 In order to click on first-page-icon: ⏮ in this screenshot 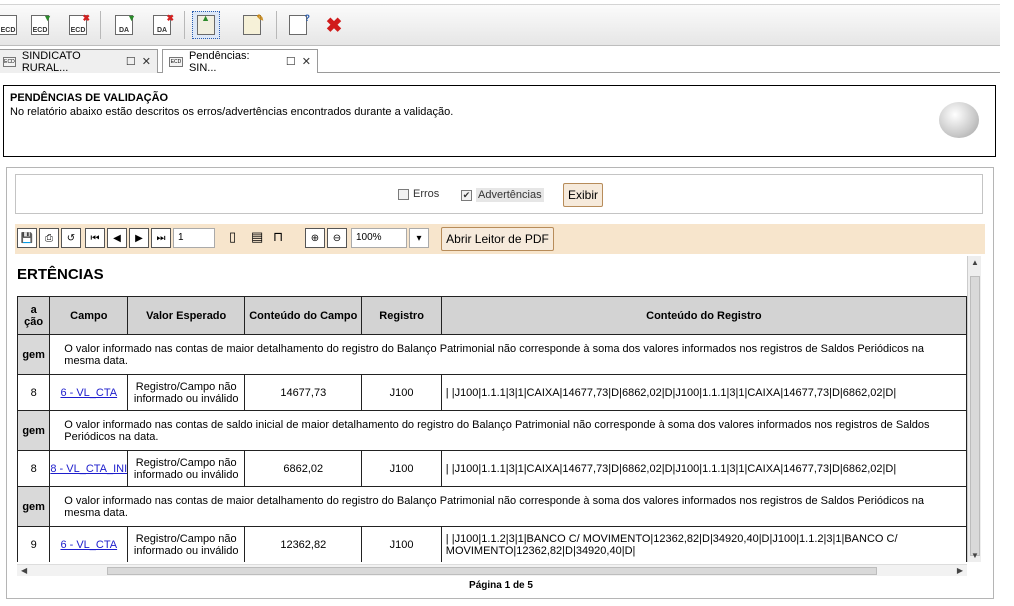, I will do `click(95, 238)`.